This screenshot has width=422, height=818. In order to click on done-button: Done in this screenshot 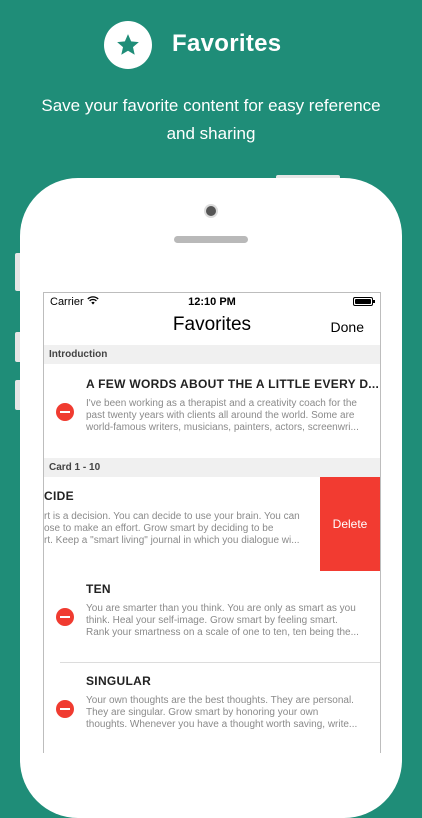, I will do `click(347, 327)`.